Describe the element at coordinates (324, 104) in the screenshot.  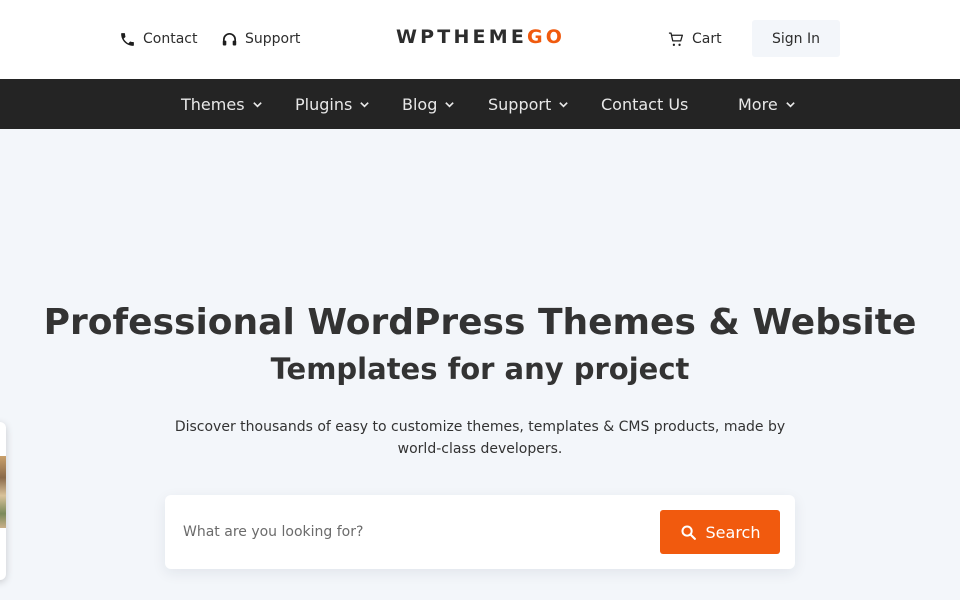
I see `nav-item-label: Plugins` at that location.